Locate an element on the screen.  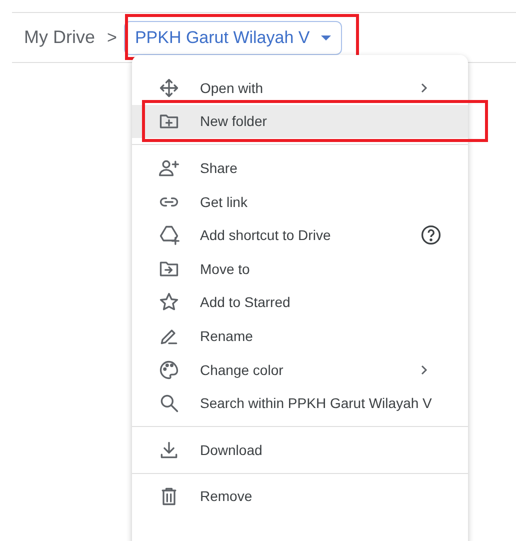
help-icon is located at coordinates (431, 235).